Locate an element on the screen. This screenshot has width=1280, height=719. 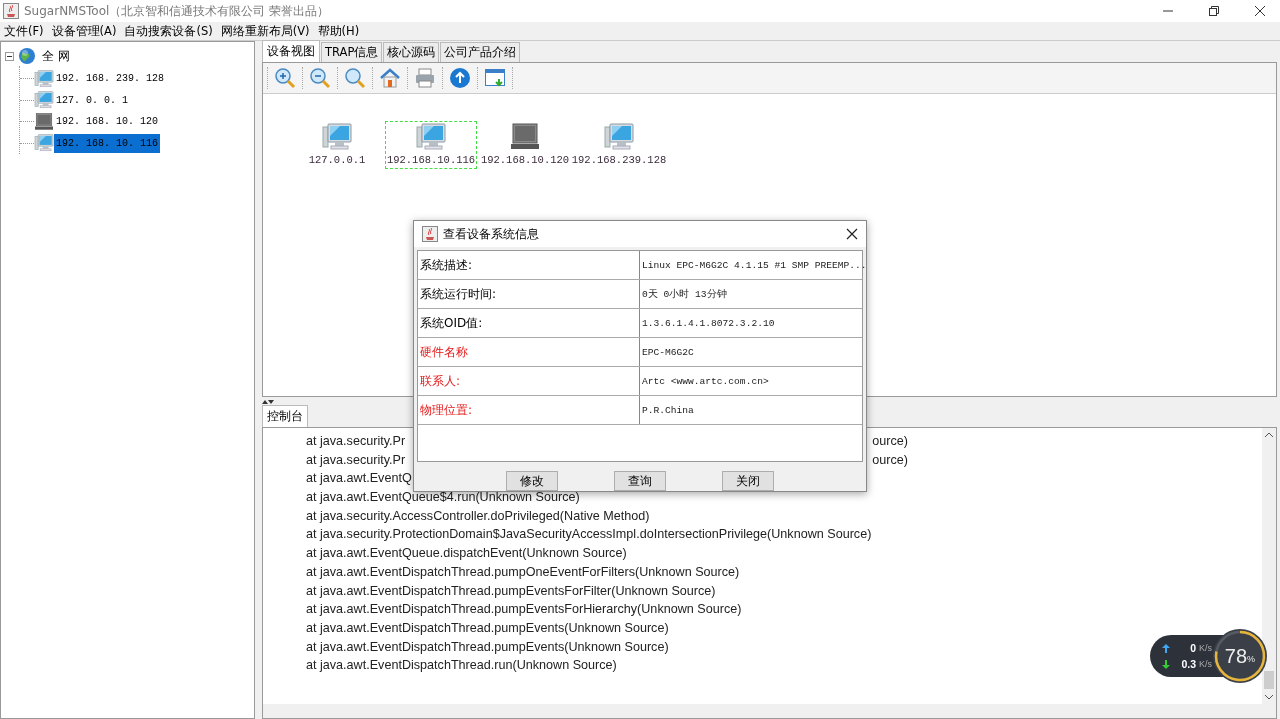
field-value: EPC-M6G2C is located at coordinates (668, 352).